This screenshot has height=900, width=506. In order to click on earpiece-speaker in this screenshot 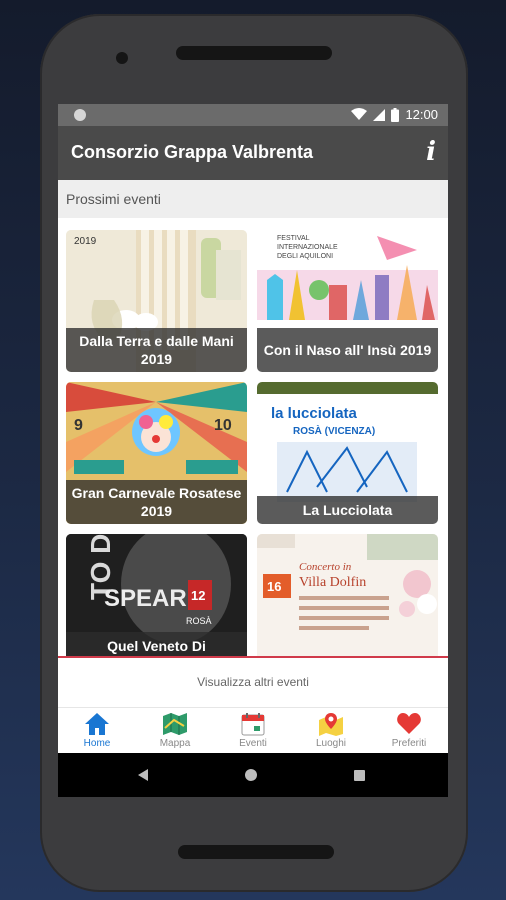, I will do `click(254, 53)`.